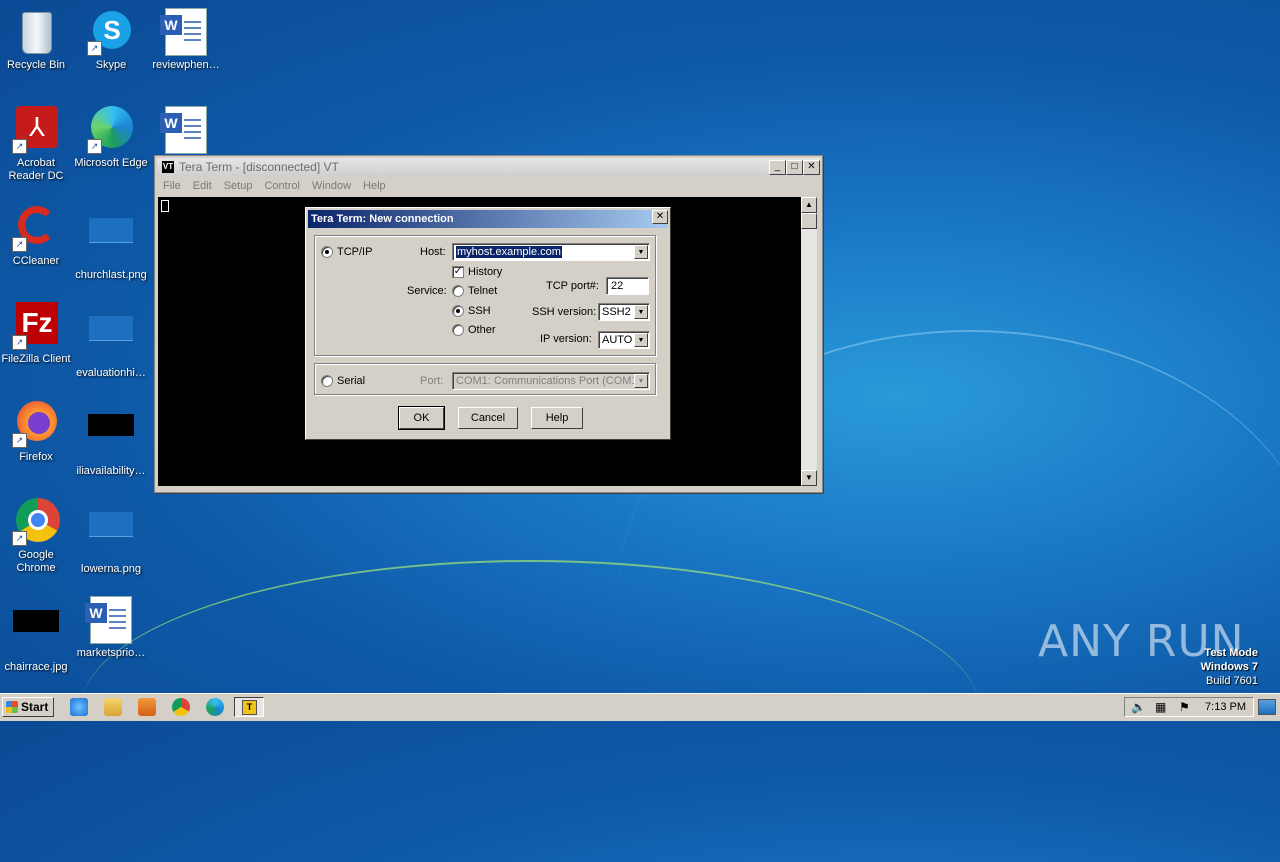  Describe the element at coordinates (172, 184) in the screenshot. I see `menu-file: File` at that location.